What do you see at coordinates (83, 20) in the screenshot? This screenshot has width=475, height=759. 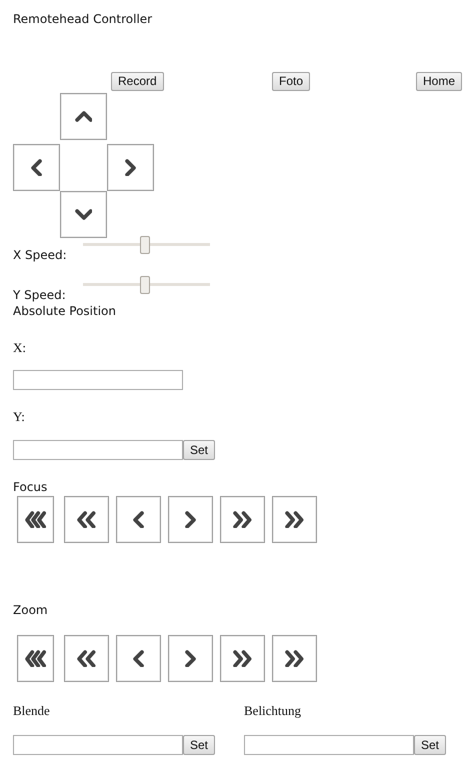 I see `page-title: Remotehead Controller` at bounding box center [83, 20].